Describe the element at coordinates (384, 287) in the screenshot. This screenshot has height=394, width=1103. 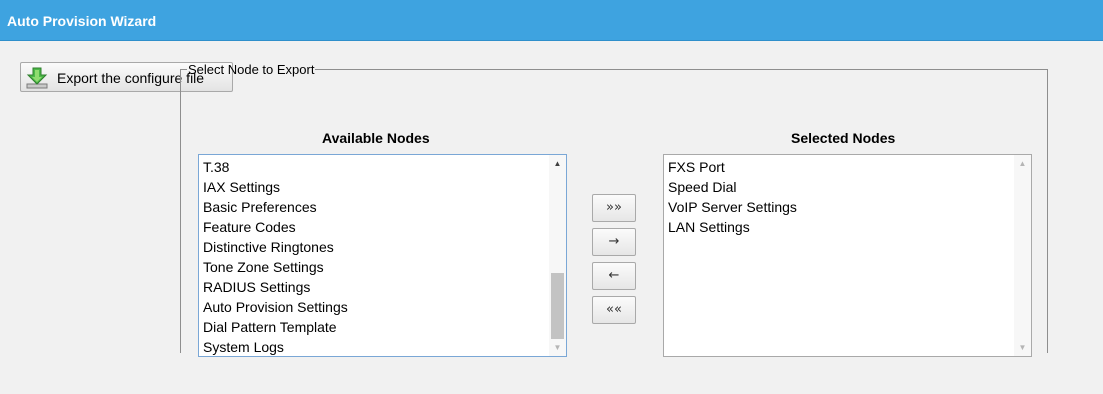
I see `list-item: RADIUS Settings` at that location.